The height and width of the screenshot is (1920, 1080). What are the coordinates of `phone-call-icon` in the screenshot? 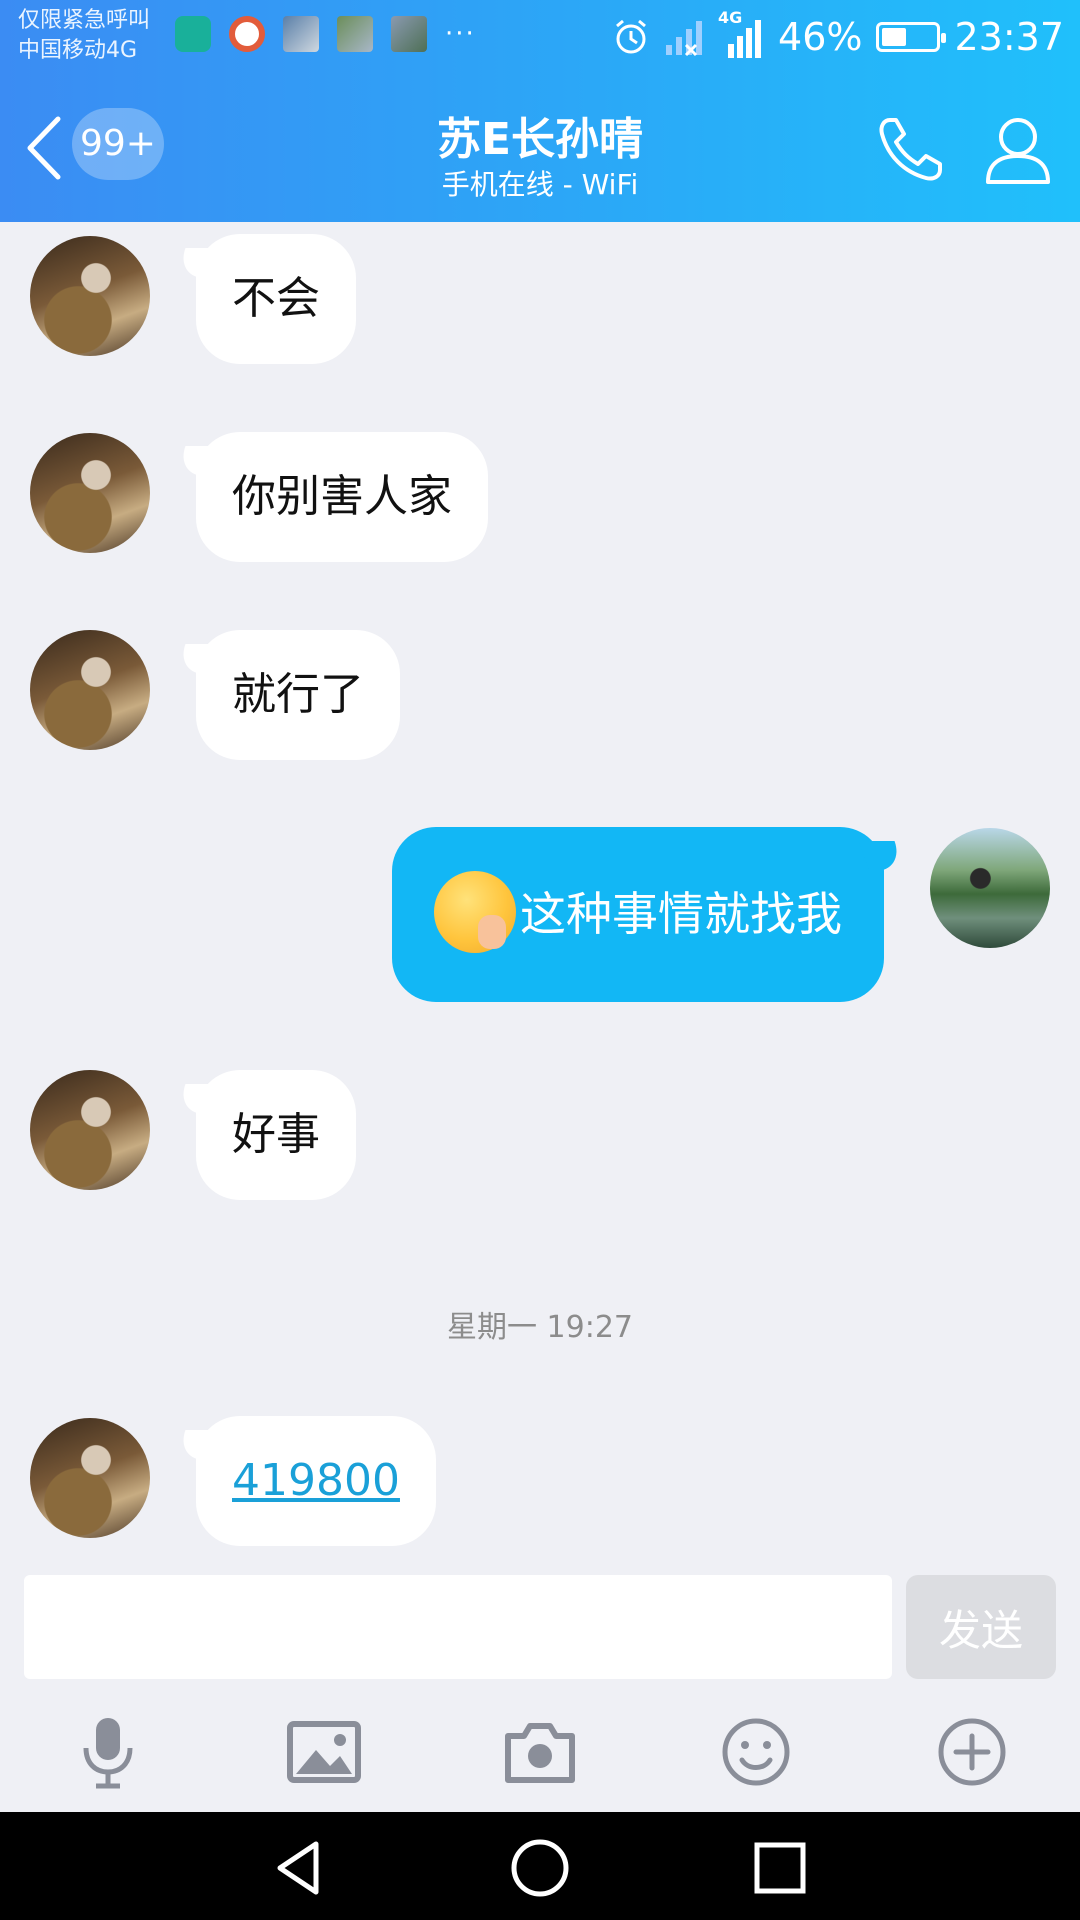 It's located at (910, 150).